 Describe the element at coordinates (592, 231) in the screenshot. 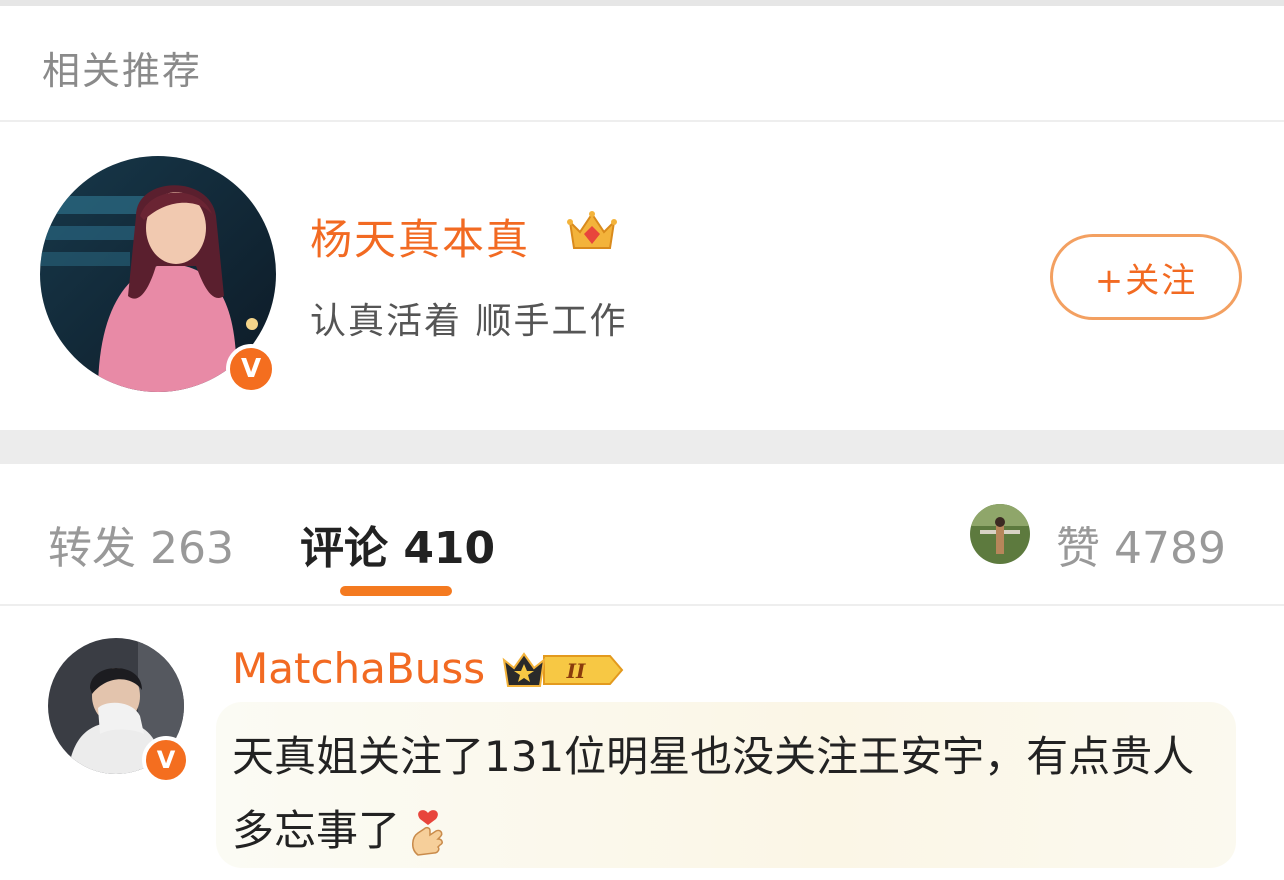

I see `crown-icon` at that location.